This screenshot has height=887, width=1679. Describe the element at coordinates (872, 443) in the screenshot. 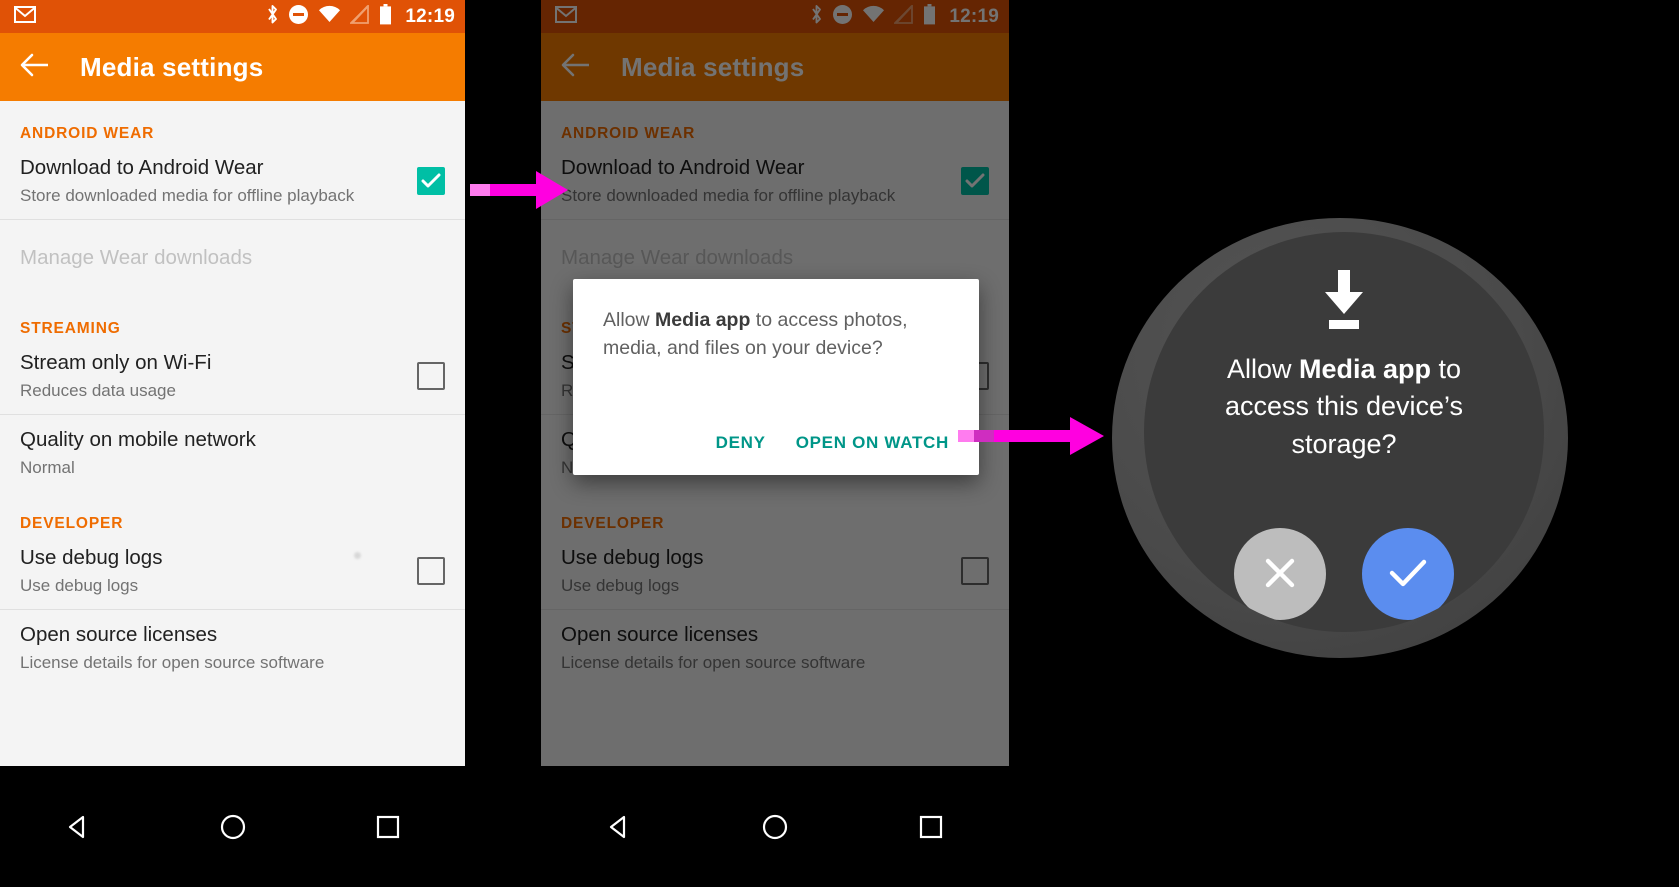

I see `open-on-watch-button: OPEN ON WATCH` at that location.